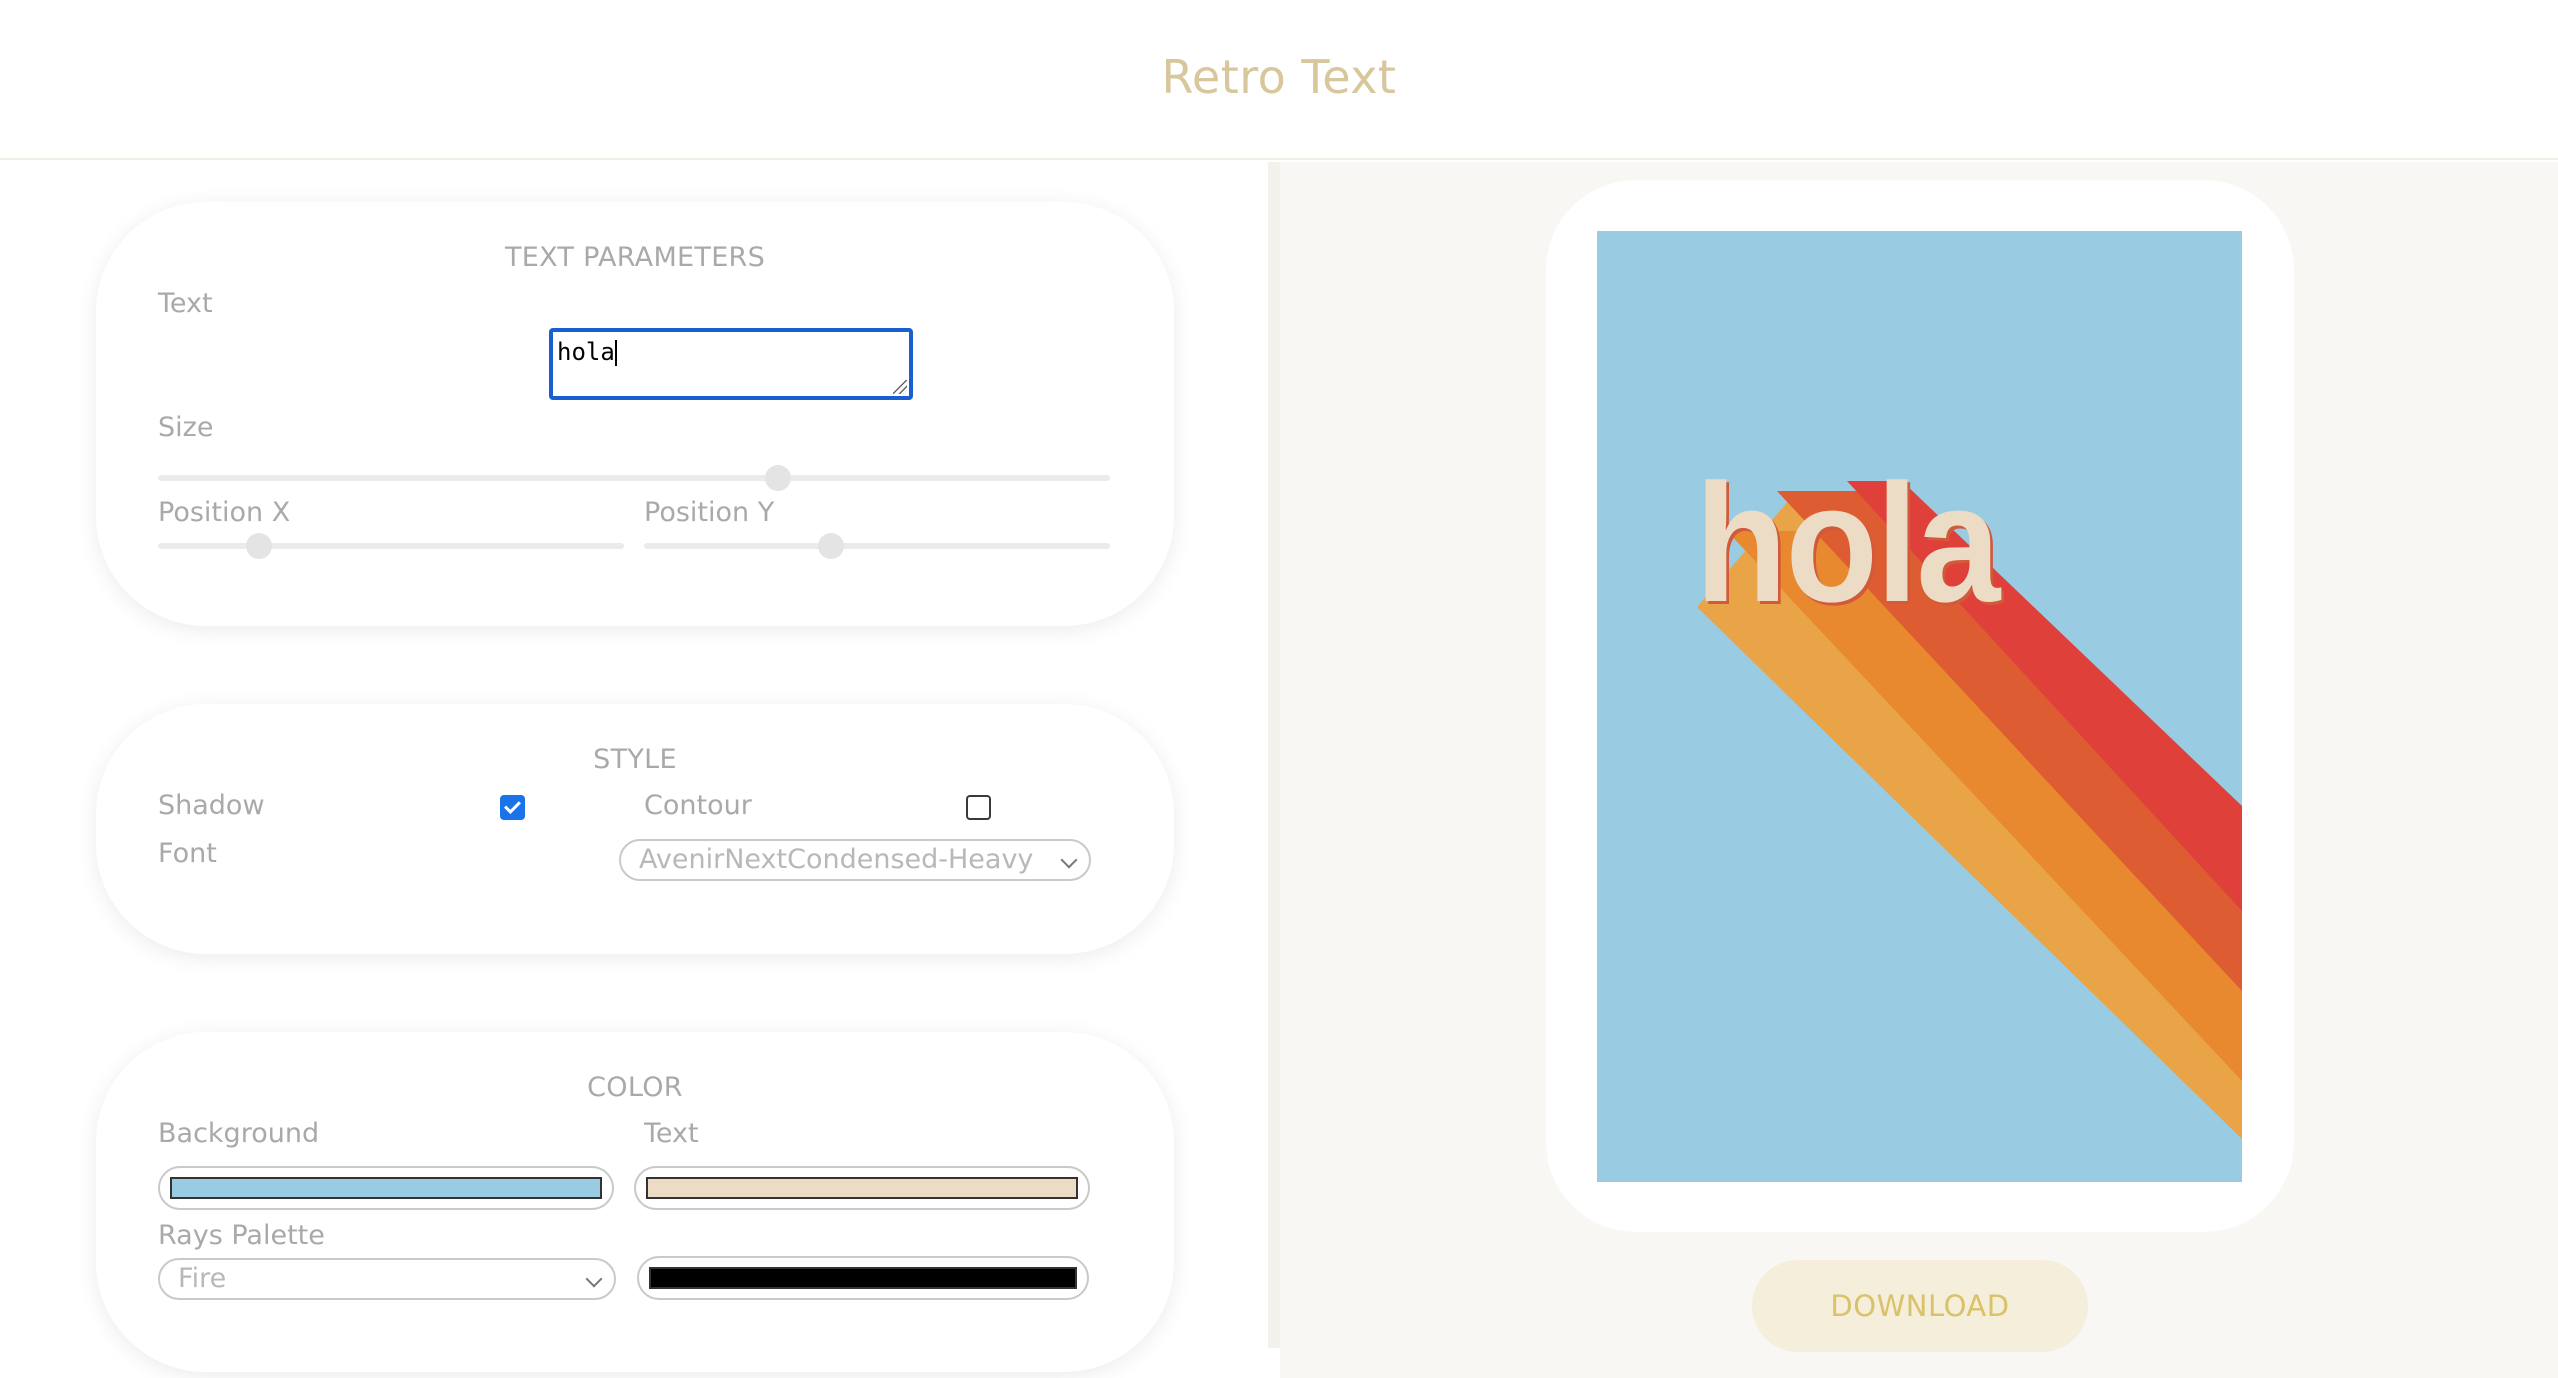 This screenshot has height=1378, width=2558. What do you see at coordinates (731, 364) in the screenshot?
I see `text-input: hola` at bounding box center [731, 364].